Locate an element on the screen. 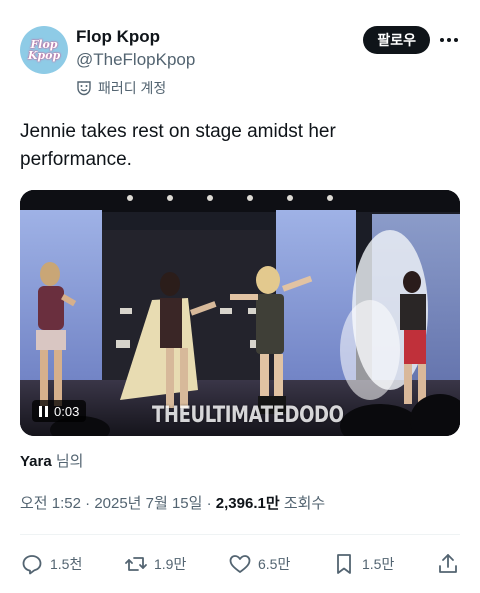 The height and width of the screenshot is (593, 480). repost-button: 1.9만 is located at coordinates (155, 564).